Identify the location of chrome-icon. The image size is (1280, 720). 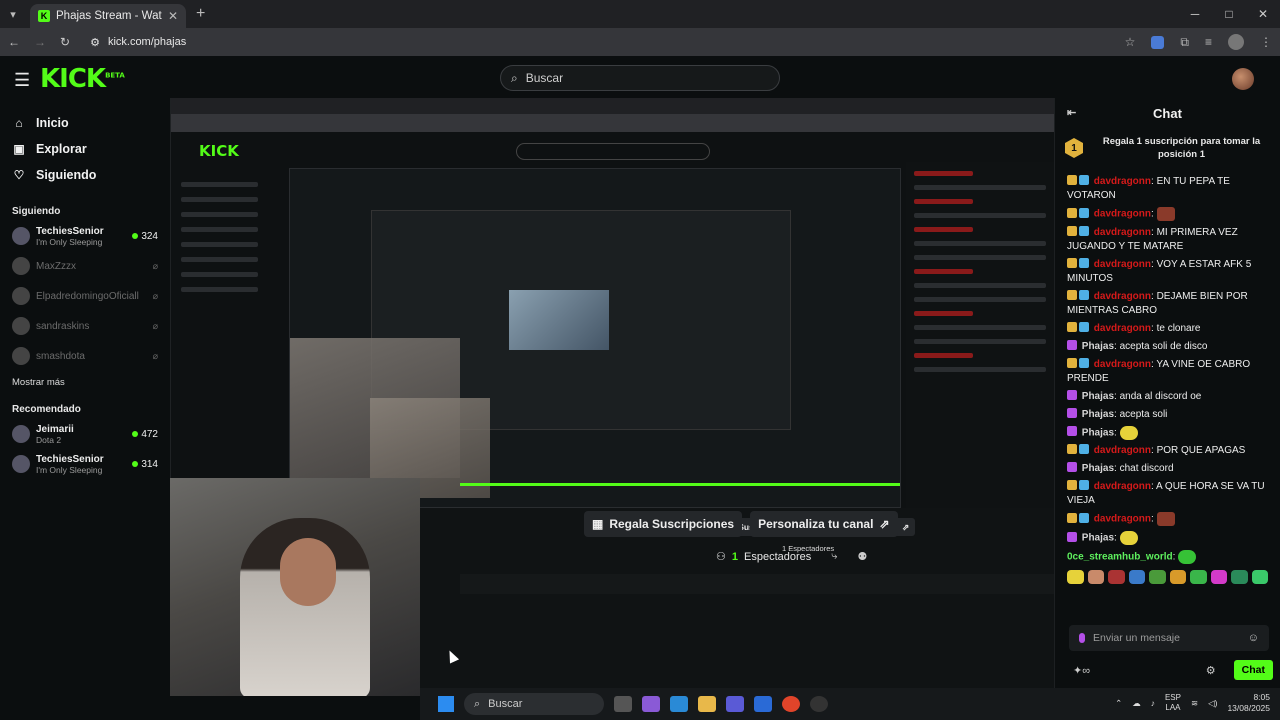
(791, 704).